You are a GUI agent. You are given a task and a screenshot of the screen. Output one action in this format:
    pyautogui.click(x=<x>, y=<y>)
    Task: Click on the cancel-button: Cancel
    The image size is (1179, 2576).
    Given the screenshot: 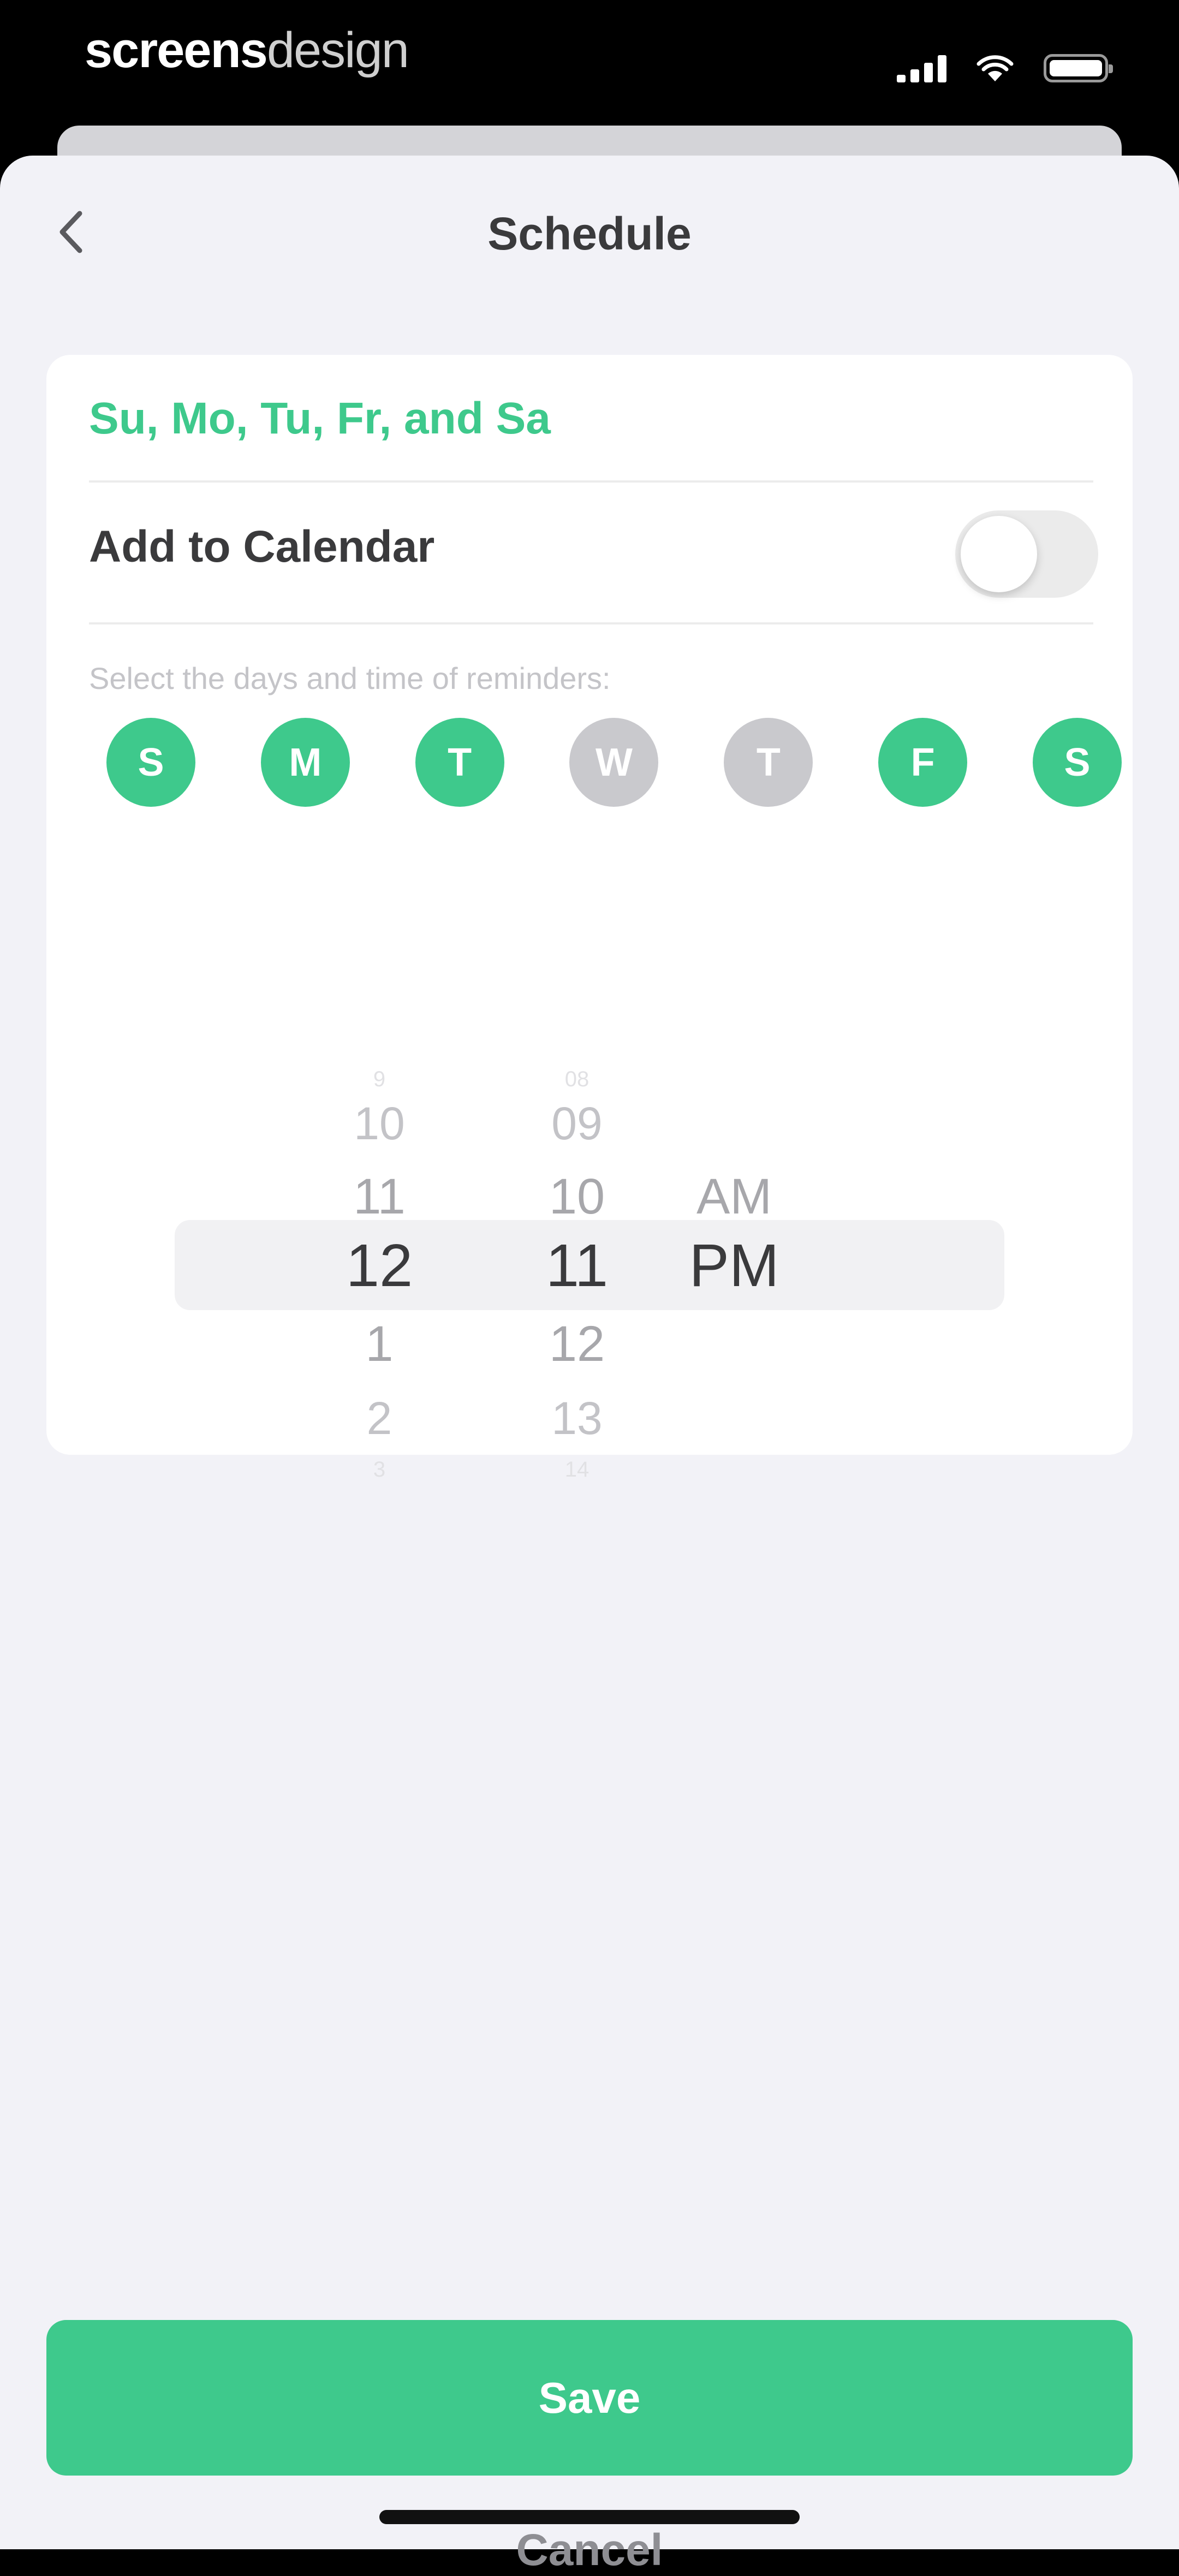 What is the action you would take?
    pyautogui.click(x=589, y=2550)
    